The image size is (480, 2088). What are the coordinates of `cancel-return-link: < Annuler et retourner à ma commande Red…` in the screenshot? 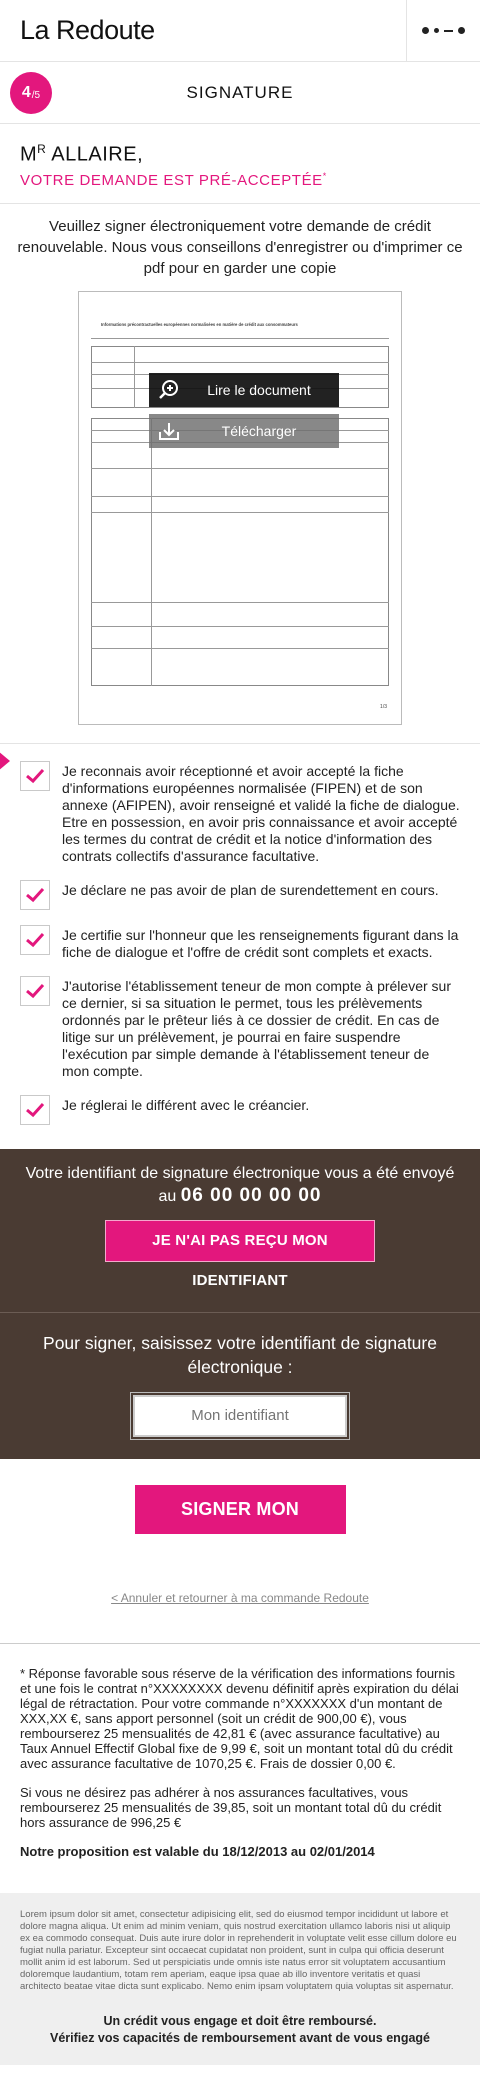 It's located at (240, 1598).